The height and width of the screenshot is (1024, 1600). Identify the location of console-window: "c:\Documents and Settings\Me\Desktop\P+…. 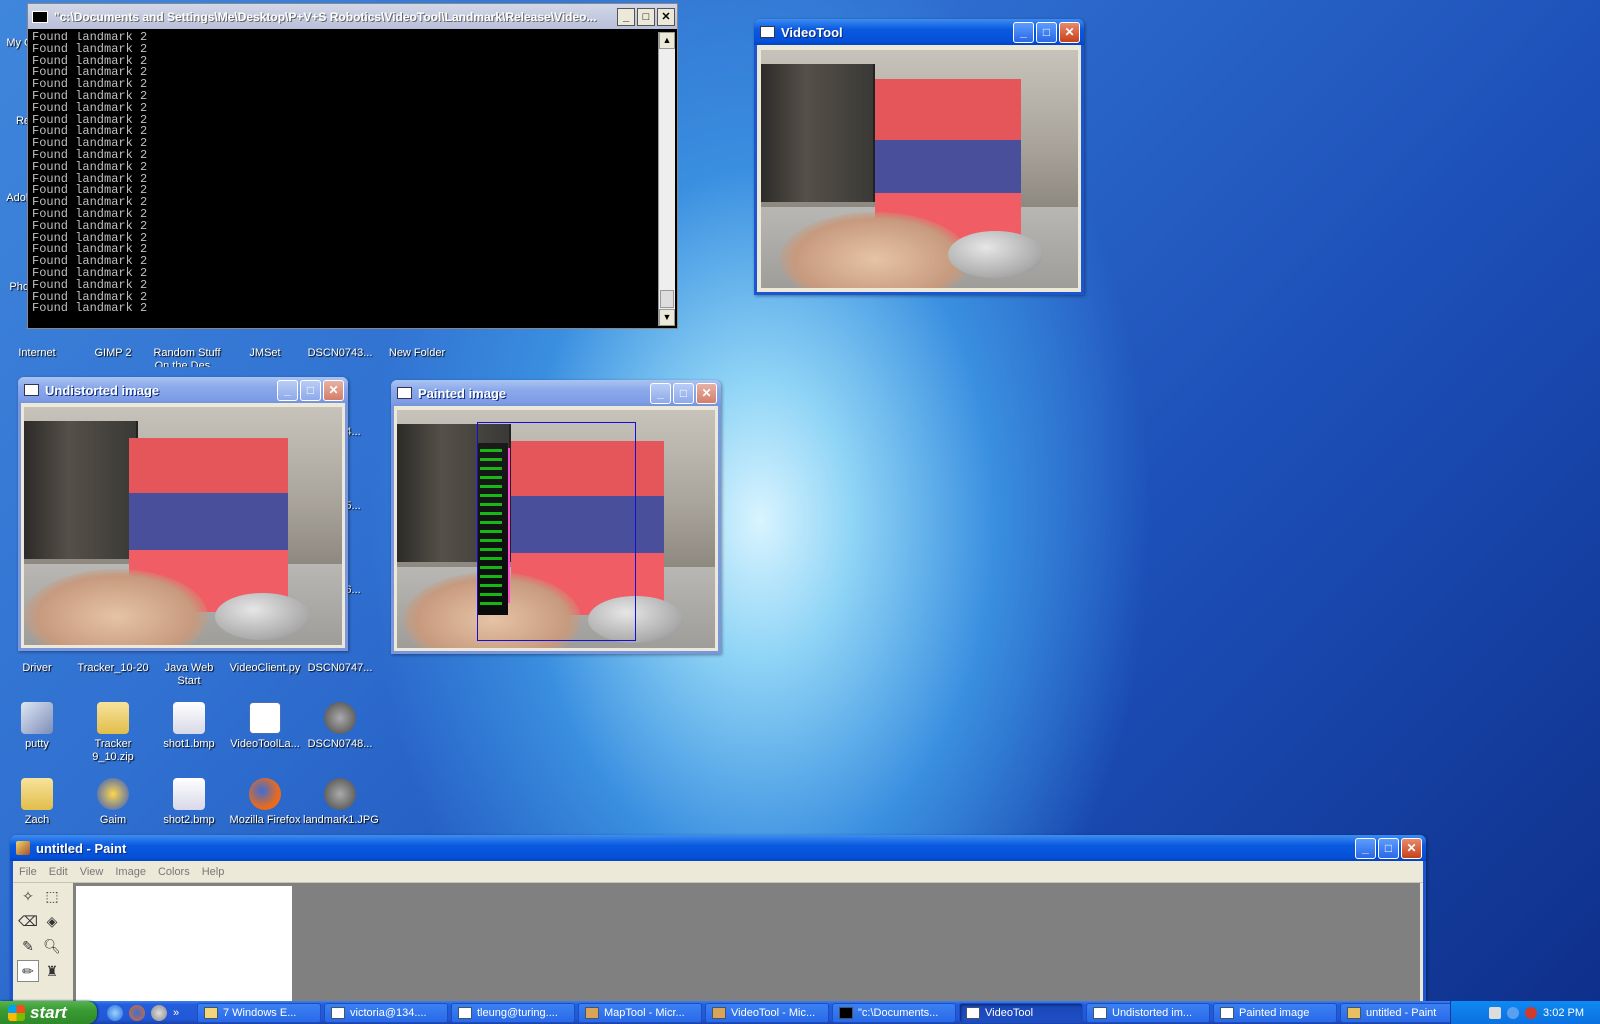
(352, 166).